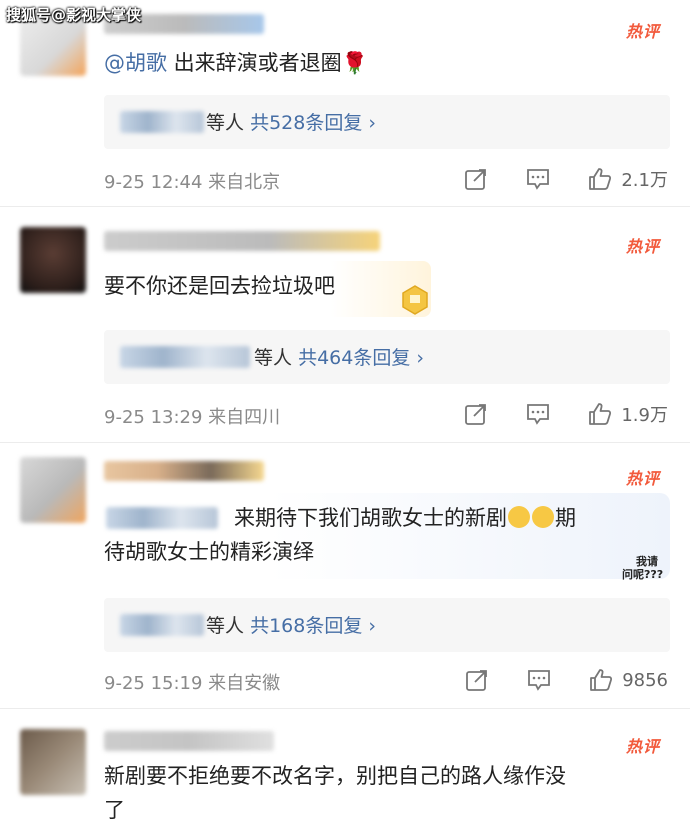 This screenshot has height=838, width=690. Describe the element at coordinates (192, 683) in the screenshot. I see `comment-meta: 9-25 15:19 来自安徽` at that location.